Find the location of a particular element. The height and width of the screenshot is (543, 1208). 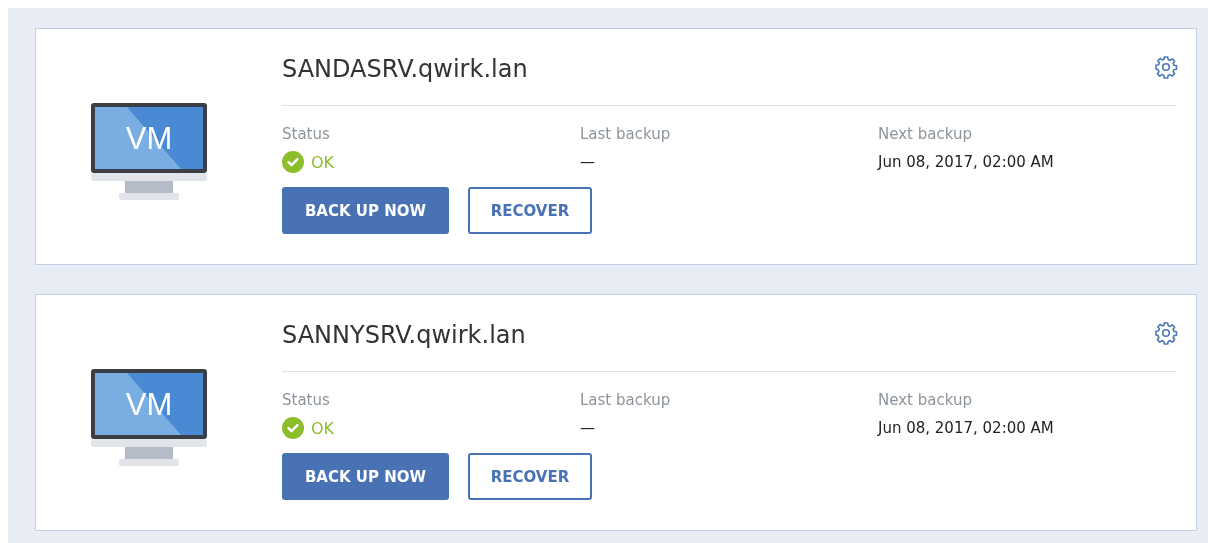

machine-name: SANNYSRV.qwirk.lan is located at coordinates (404, 335).